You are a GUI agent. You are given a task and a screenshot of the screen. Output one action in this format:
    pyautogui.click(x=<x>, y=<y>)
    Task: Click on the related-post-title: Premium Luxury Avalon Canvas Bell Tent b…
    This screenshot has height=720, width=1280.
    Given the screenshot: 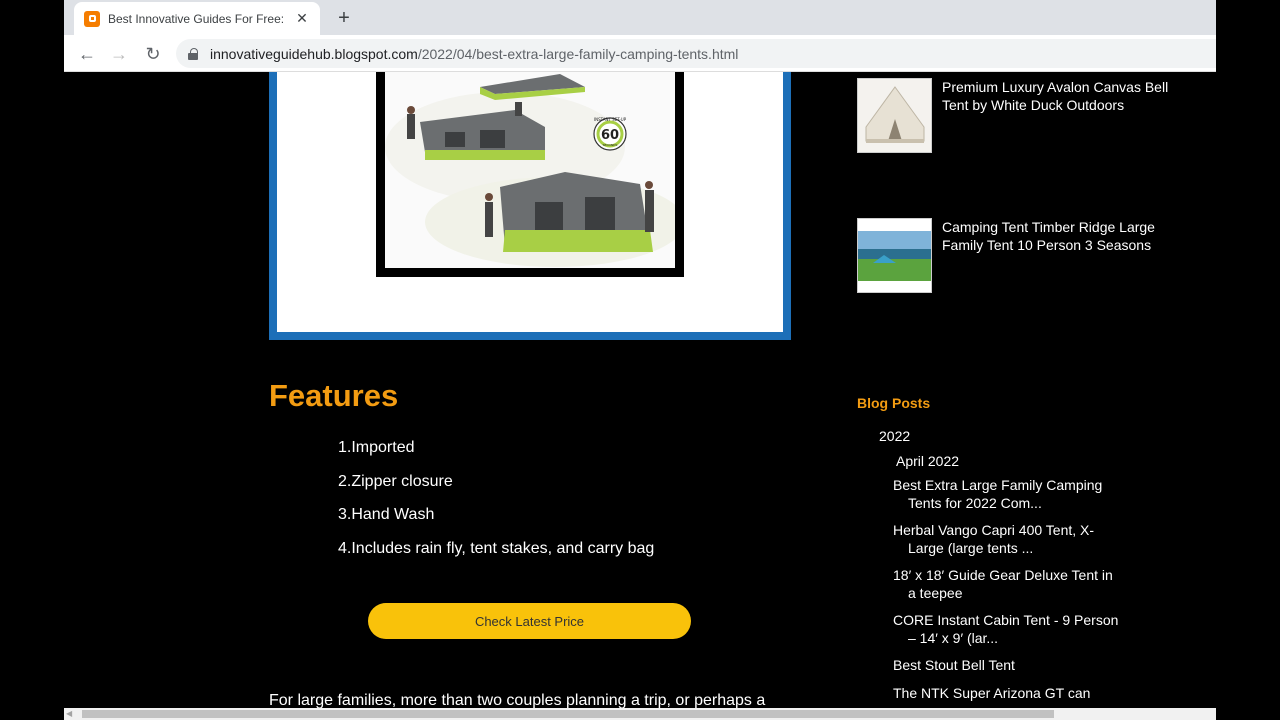 What is the action you would take?
    pyautogui.click(x=1062, y=96)
    